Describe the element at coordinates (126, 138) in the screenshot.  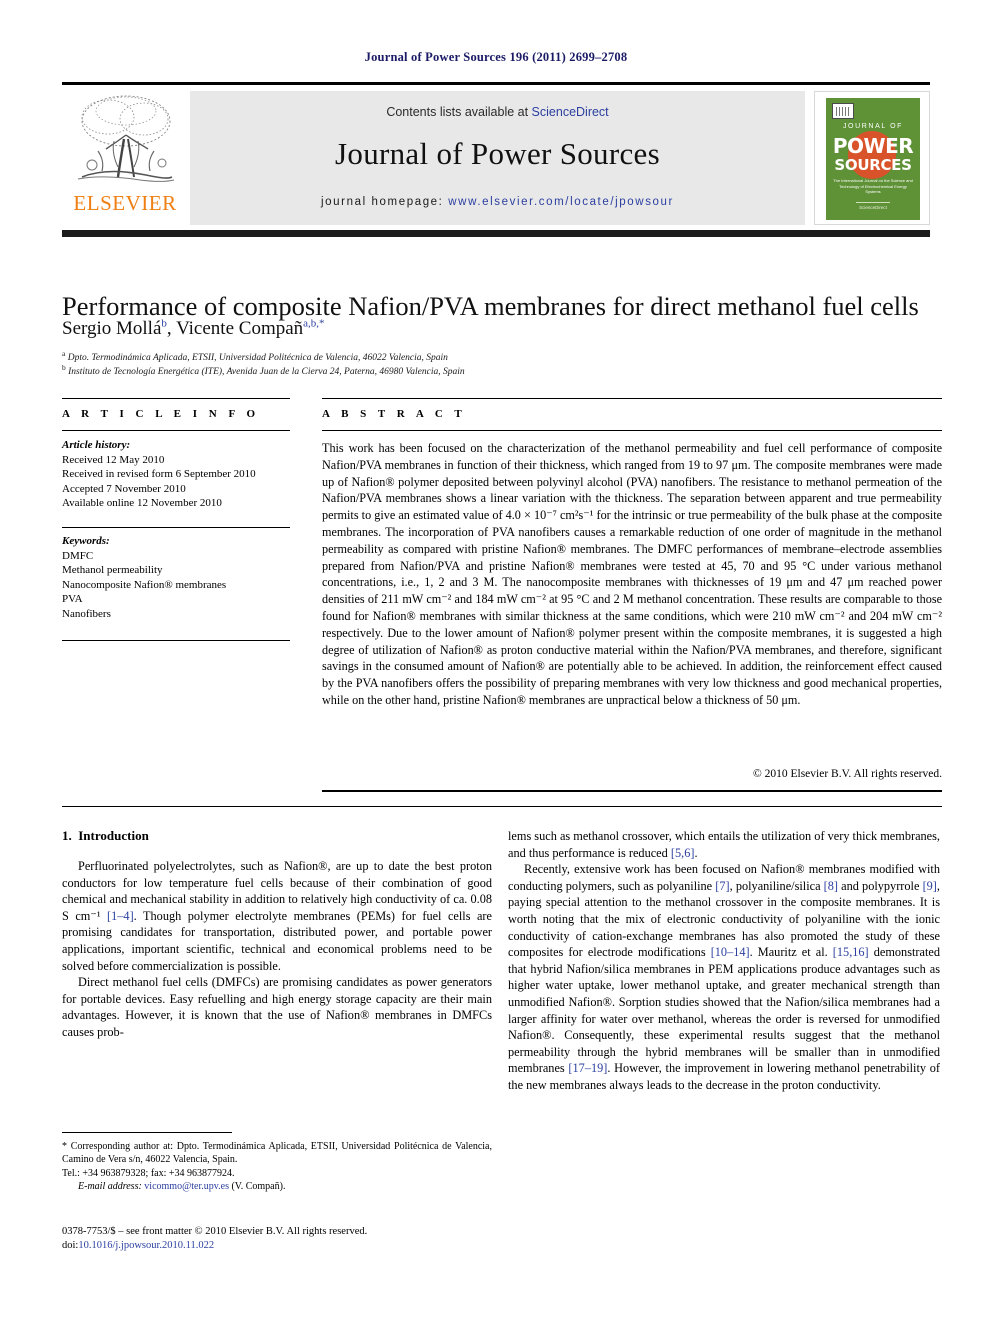
I see `elsevier-tree-icon` at that location.